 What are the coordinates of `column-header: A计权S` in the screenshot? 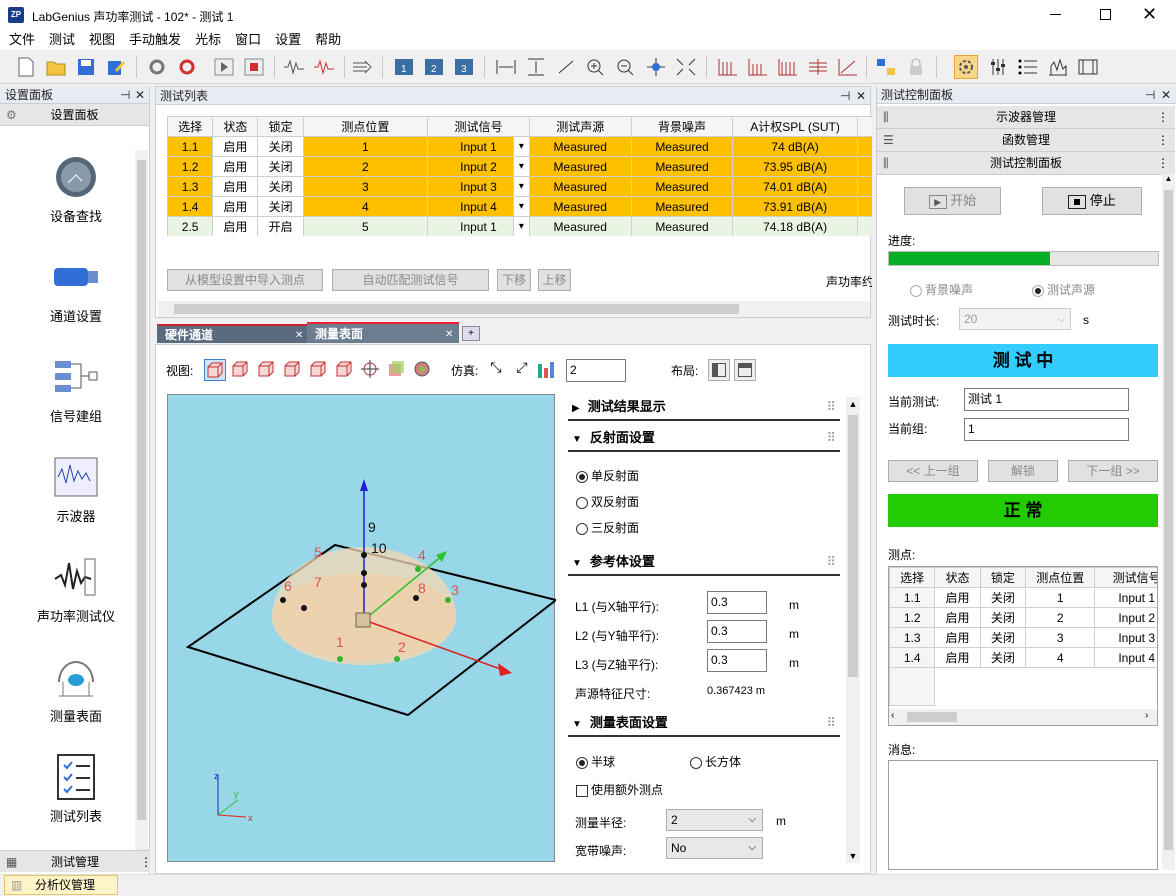 It's located at (864, 126).